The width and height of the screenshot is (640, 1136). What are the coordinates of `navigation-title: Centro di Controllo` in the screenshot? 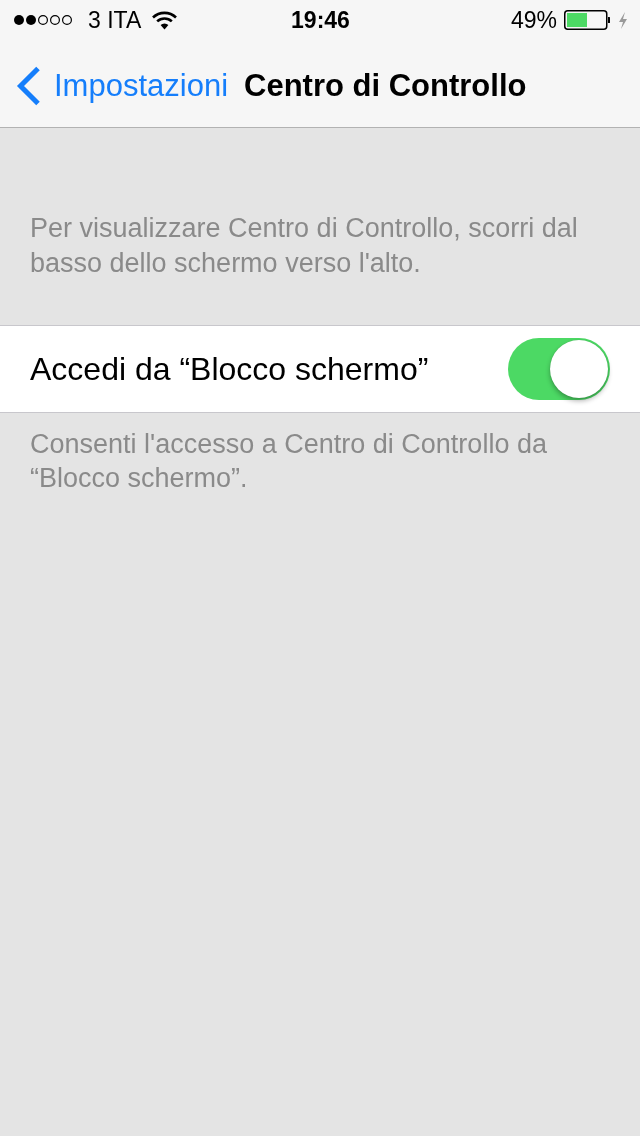 It's located at (385, 85).